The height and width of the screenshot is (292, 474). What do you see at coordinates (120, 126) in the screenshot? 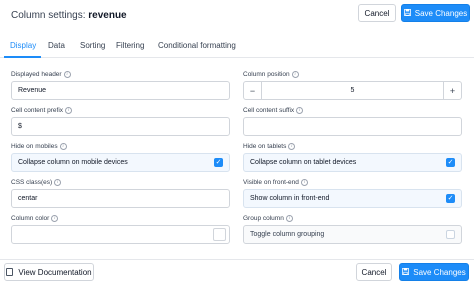
I see `cell-prefix-input: $` at bounding box center [120, 126].